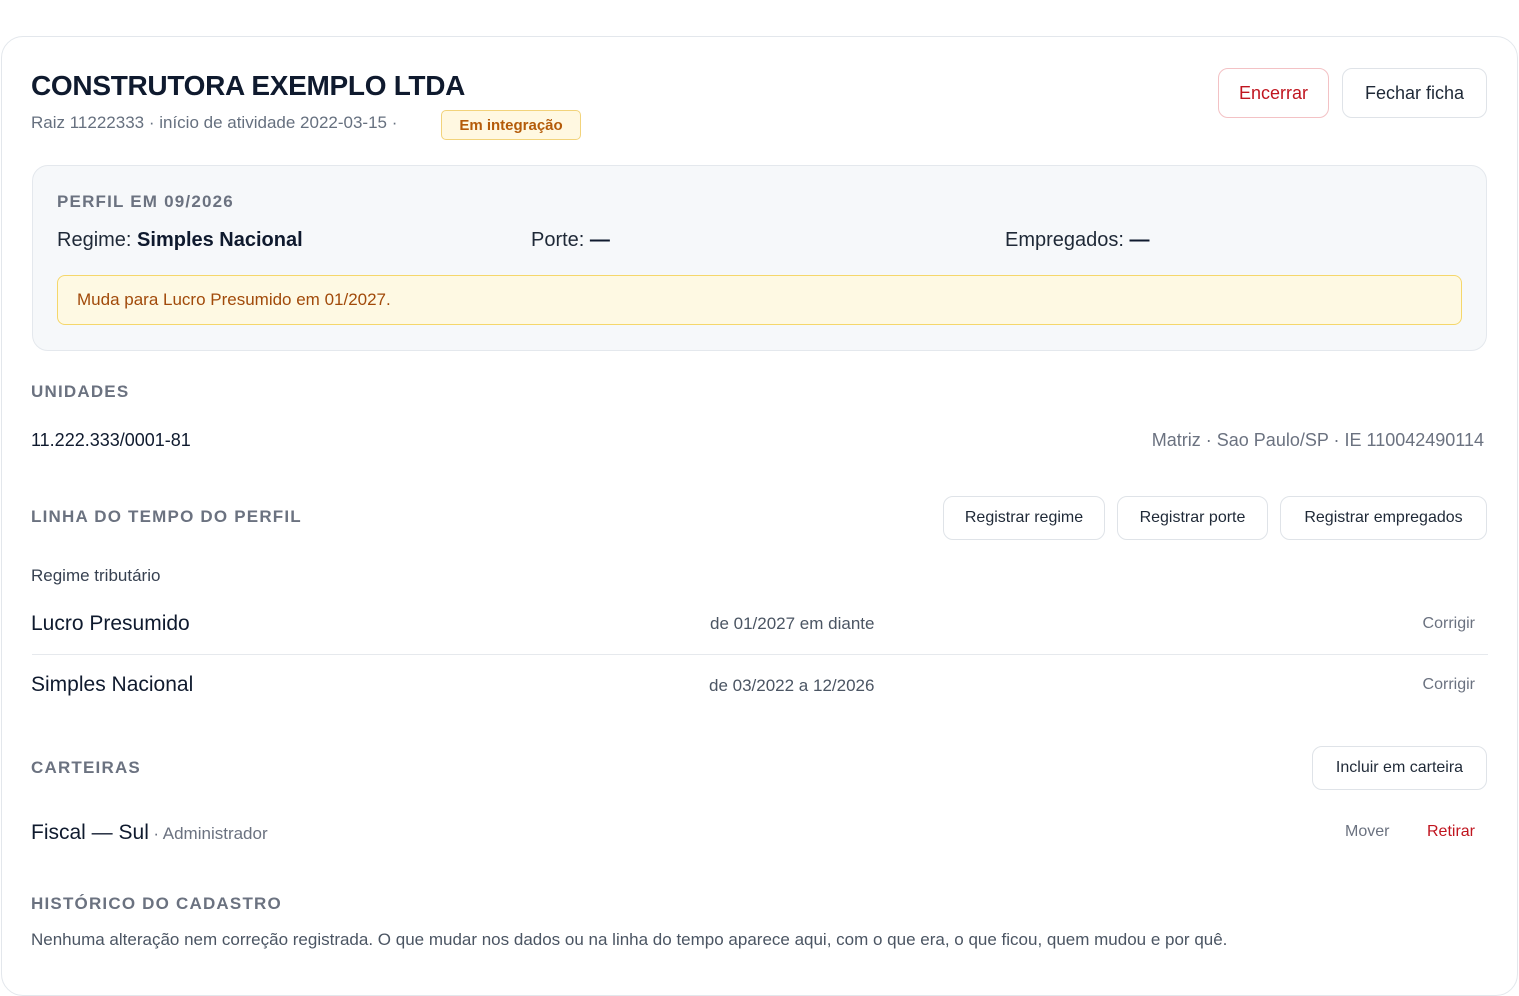 This screenshot has height=996, width=1519. What do you see at coordinates (210, 833) in the screenshot?
I see `portfolio-role: · Administrador` at bounding box center [210, 833].